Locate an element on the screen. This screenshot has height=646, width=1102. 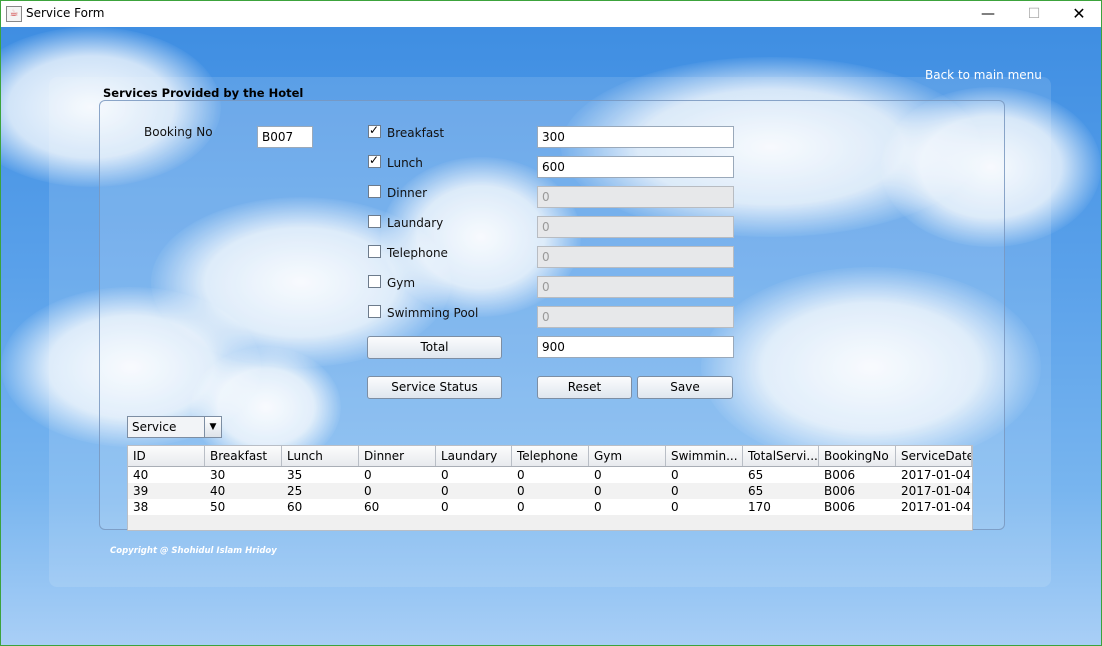
copyright-text: Copyright @ Shohidul Islam Hridoy is located at coordinates (193, 551).